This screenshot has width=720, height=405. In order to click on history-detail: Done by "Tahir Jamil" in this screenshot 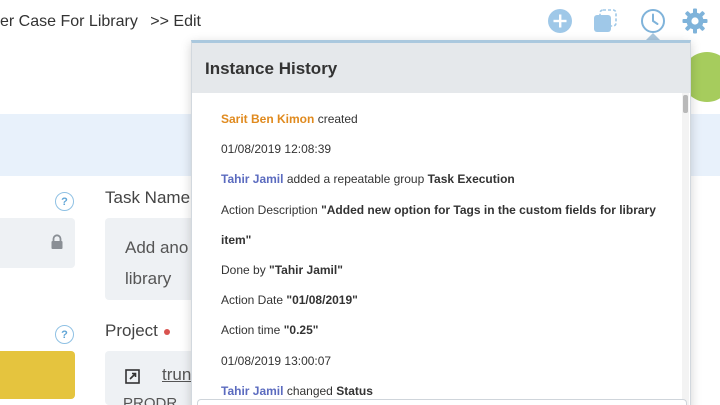, I will do `click(446, 270)`.